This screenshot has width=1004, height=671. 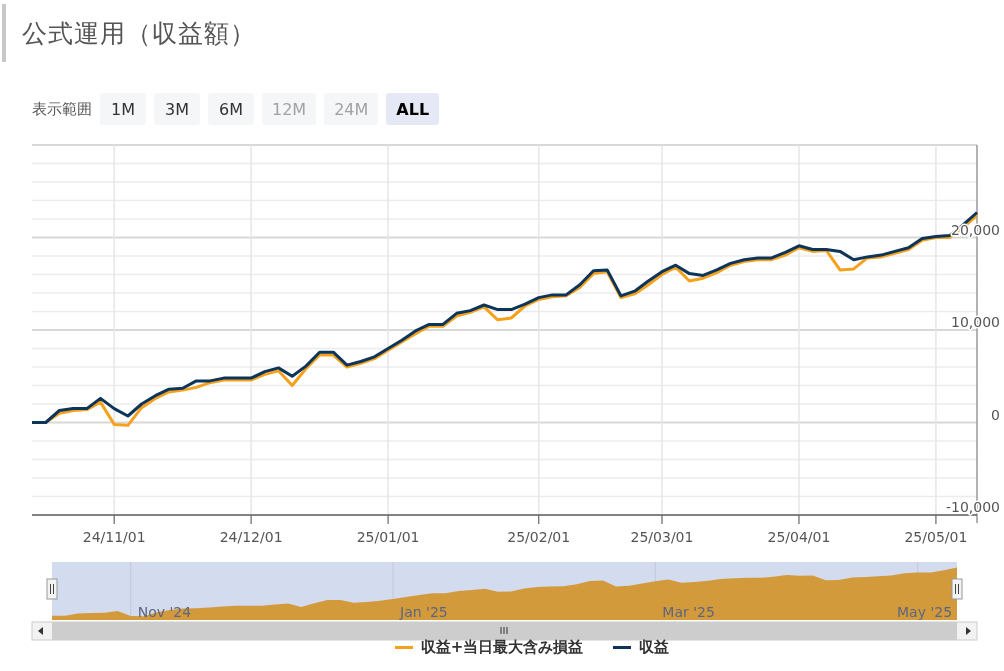 I want to click on x-tick-label: 25/02/01, so click(x=539, y=537).